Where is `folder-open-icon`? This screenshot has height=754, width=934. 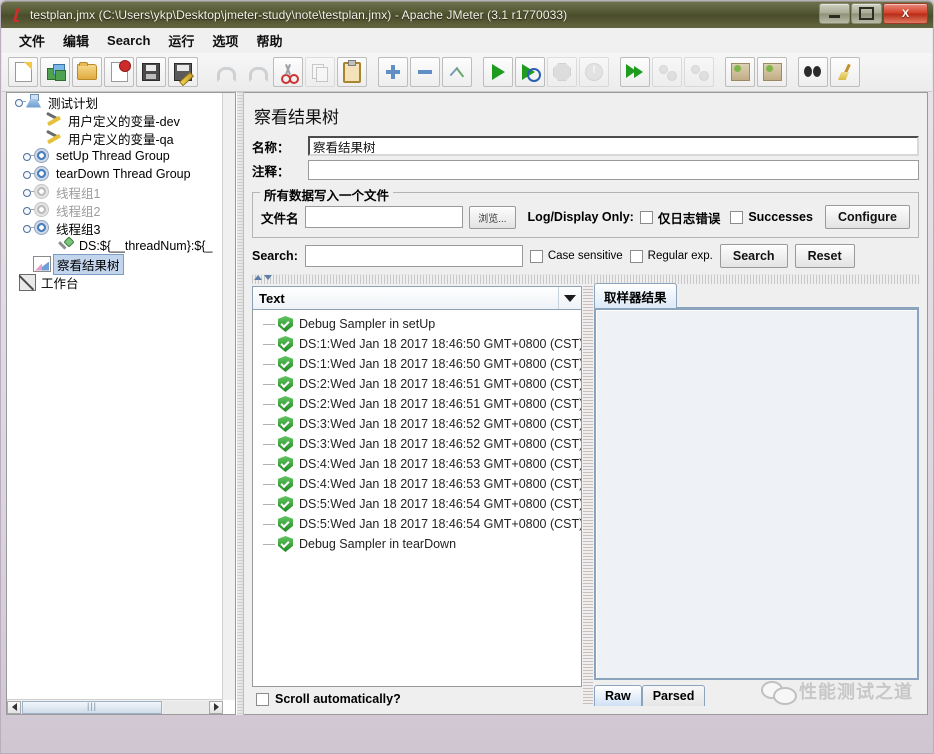
folder-open-icon is located at coordinates (87, 71).